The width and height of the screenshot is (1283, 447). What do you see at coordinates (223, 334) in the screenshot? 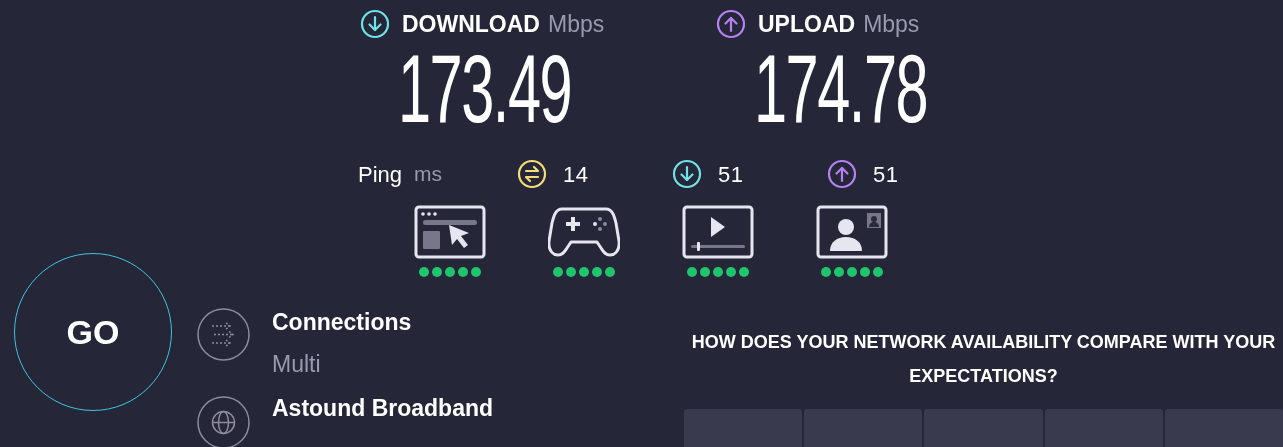
I see `connections-icon` at bounding box center [223, 334].